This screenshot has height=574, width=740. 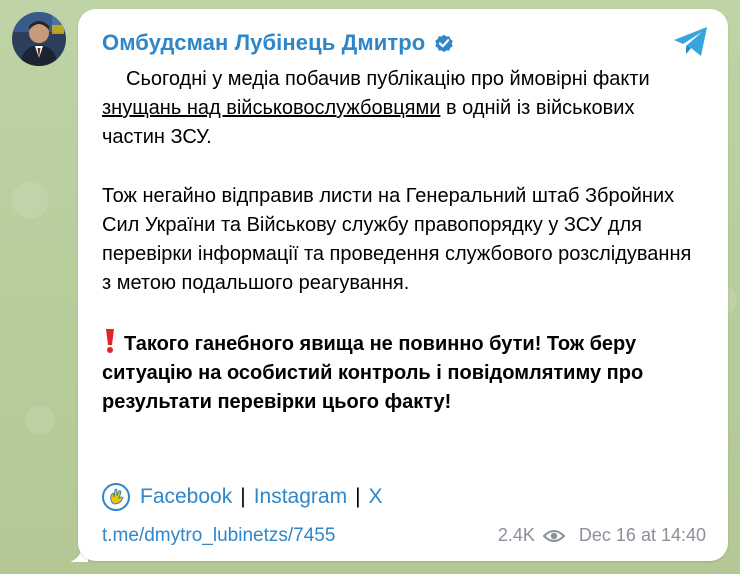 I want to click on red-exclamation-icon, so click(x=110, y=341).